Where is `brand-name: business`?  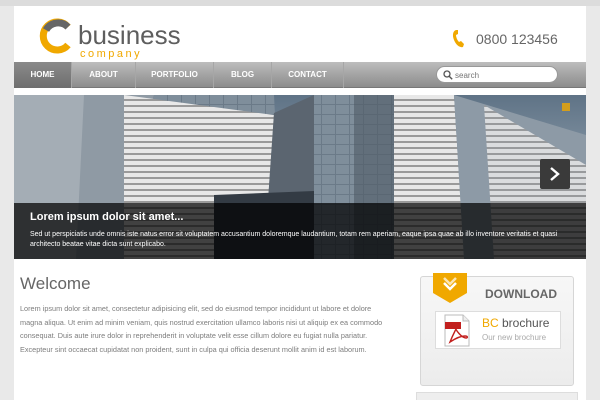 brand-name: business is located at coordinates (129, 35).